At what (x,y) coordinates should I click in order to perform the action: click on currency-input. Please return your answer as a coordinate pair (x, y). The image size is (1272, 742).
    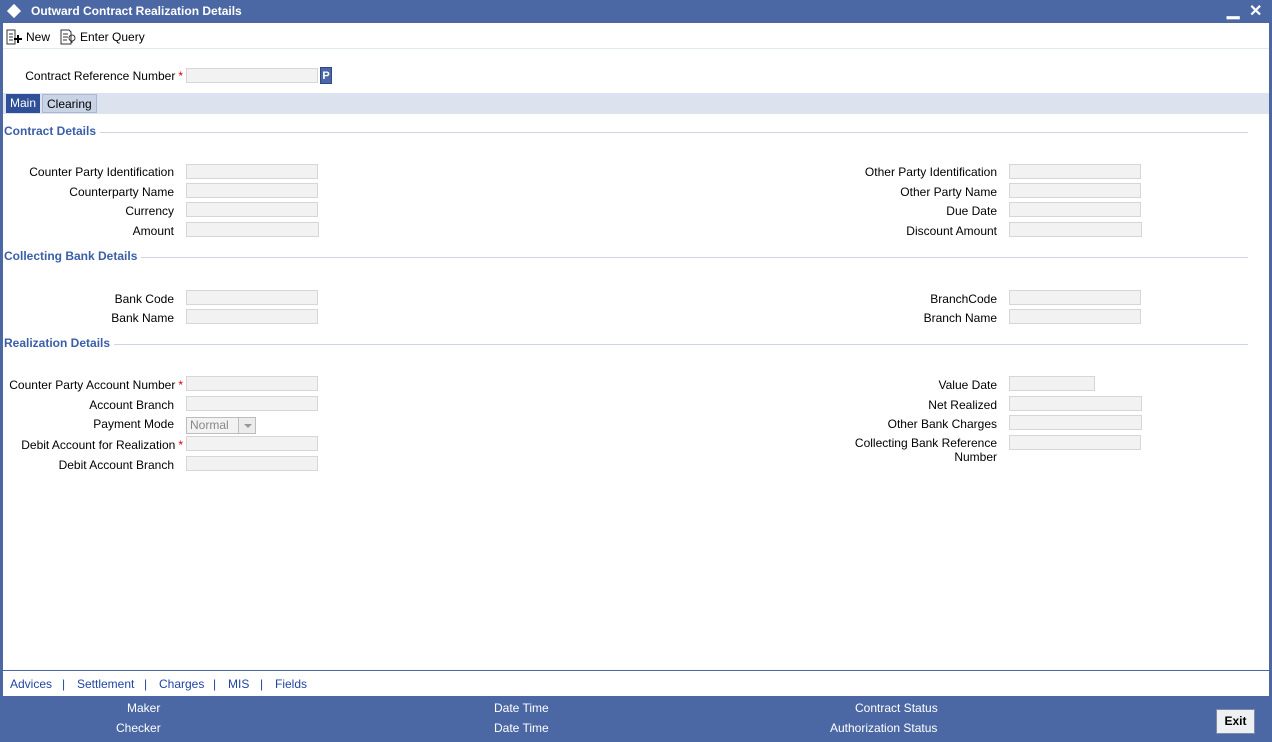
    Looking at the image, I should click on (252, 209).